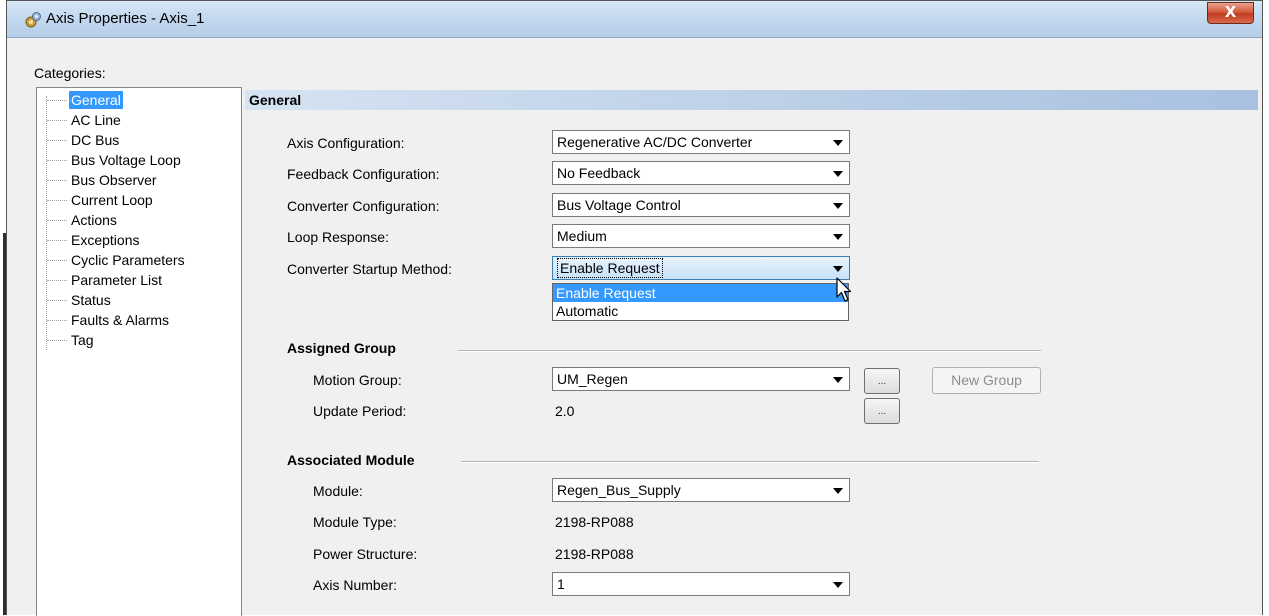 The height and width of the screenshot is (616, 1269). What do you see at coordinates (750, 462) in the screenshot?
I see `associated-module-divider` at bounding box center [750, 462].